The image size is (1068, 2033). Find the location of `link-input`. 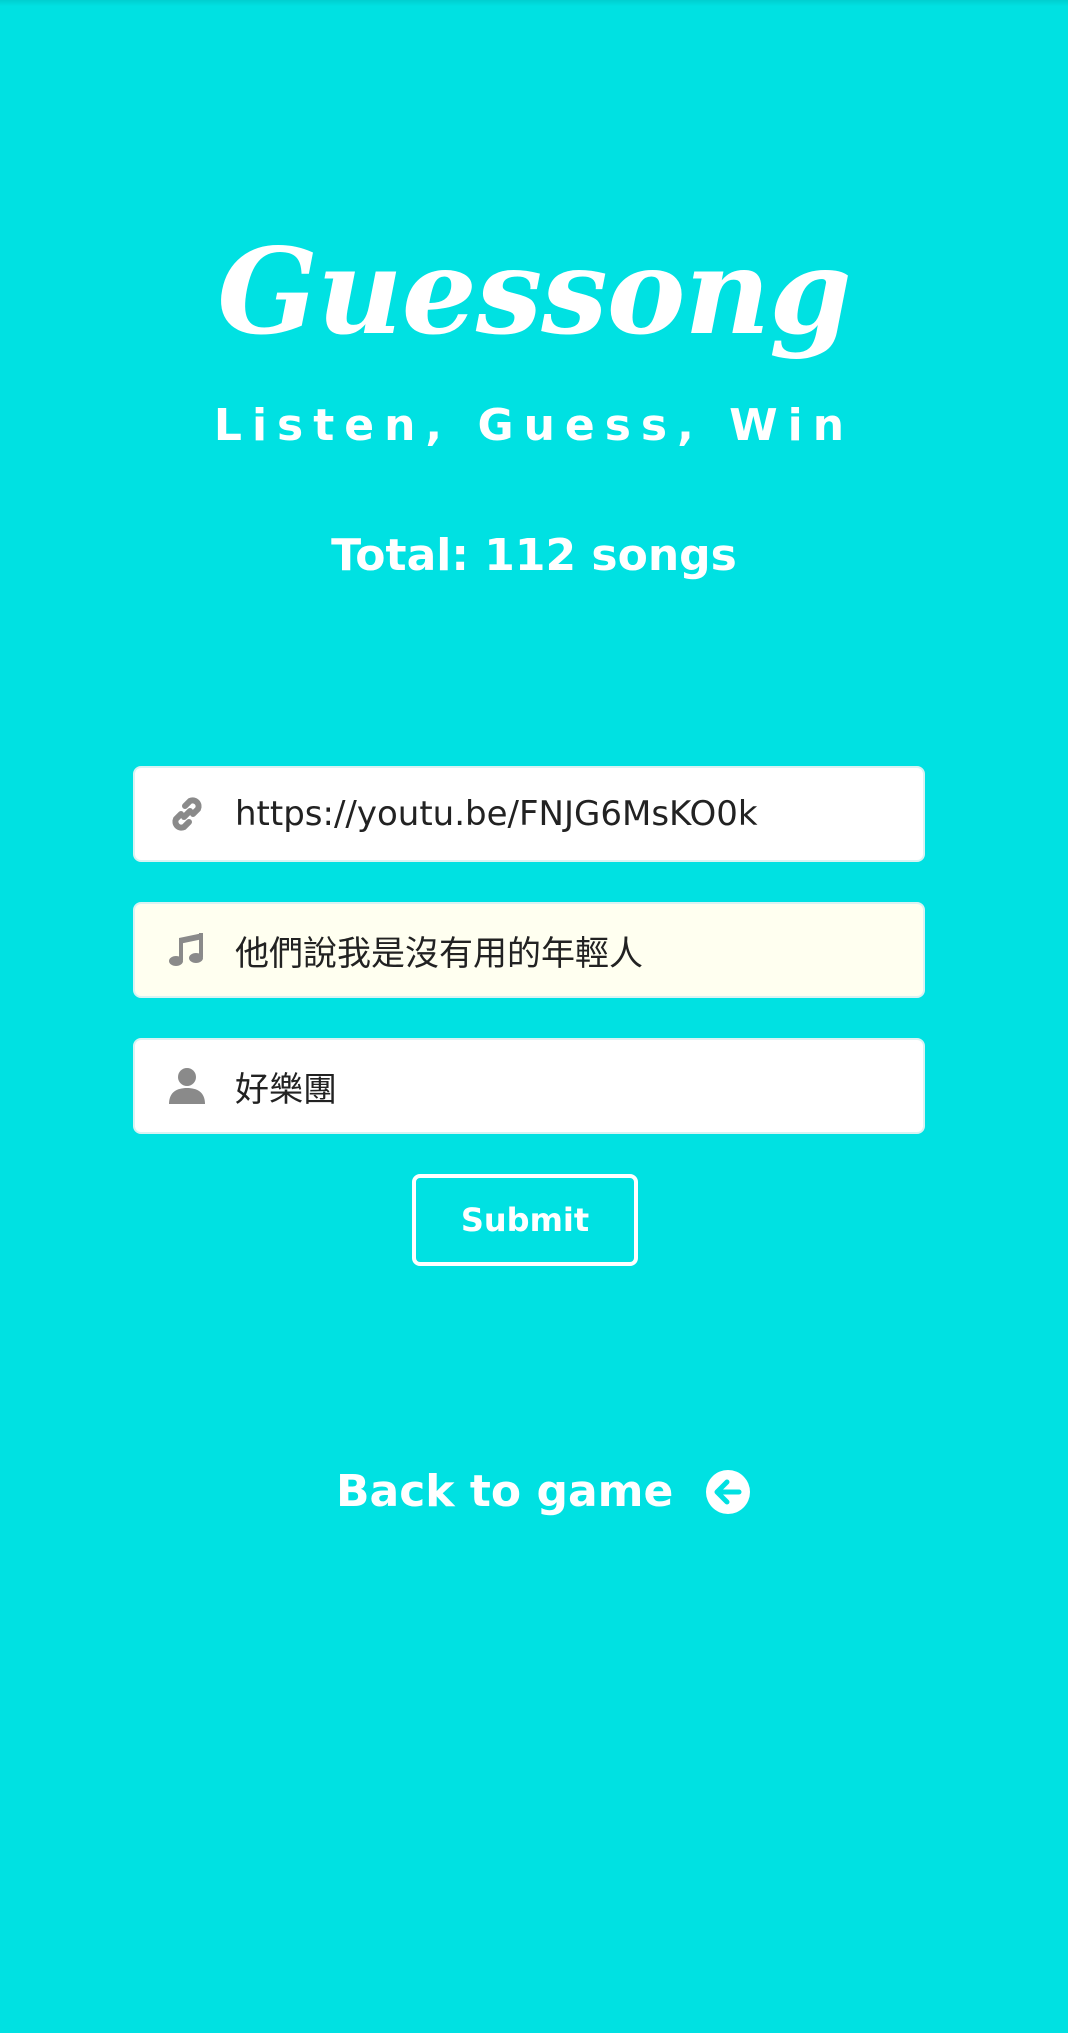

link-input is located at coordinates (570, 814).